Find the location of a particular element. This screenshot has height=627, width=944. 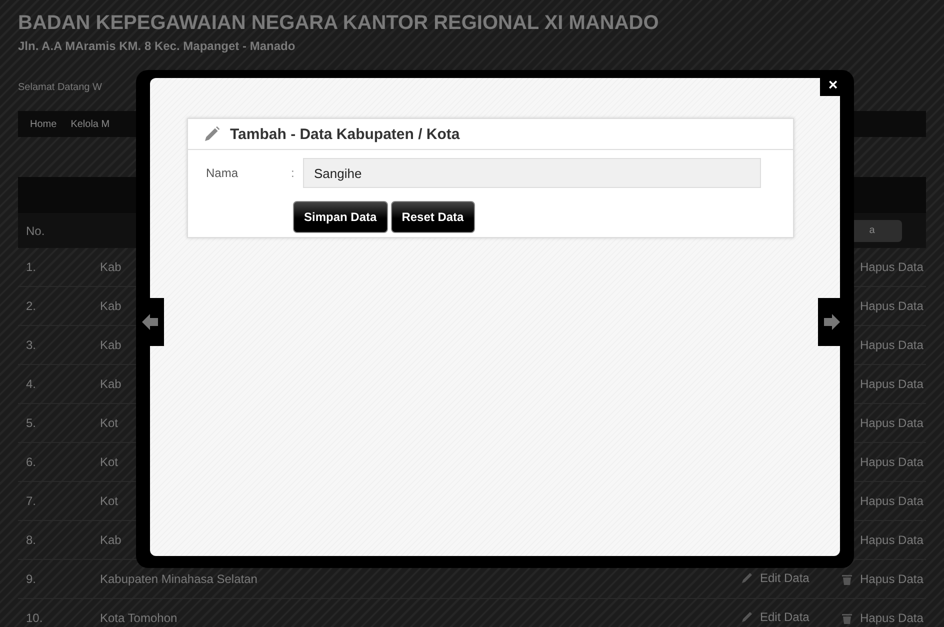

table-cell-text: 6. is located at coordinates (31, 462).